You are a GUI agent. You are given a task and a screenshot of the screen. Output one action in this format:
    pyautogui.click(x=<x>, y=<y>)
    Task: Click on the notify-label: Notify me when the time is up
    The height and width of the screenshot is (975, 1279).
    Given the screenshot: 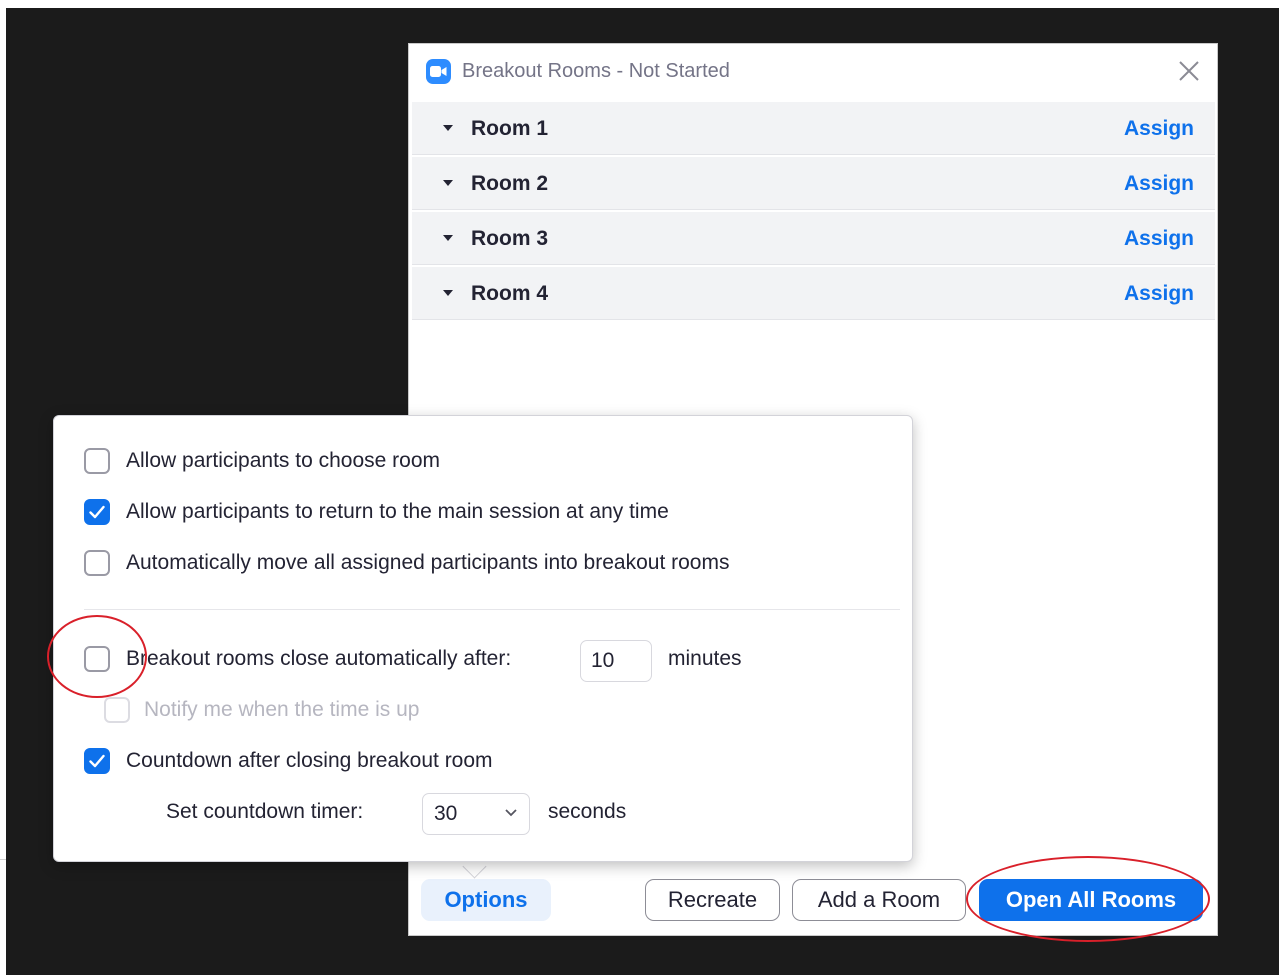 What is the action you would take?
    pyautogui.click(x=282, y=709)
    